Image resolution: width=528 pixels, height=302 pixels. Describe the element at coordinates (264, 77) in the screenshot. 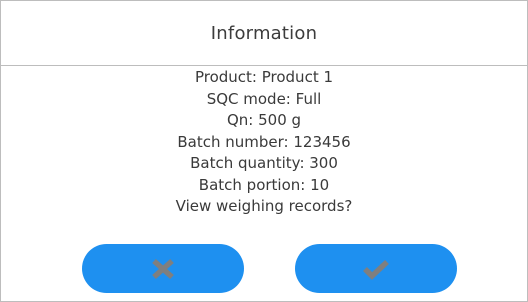

I see `product-line: Product: Product 1` at that location.